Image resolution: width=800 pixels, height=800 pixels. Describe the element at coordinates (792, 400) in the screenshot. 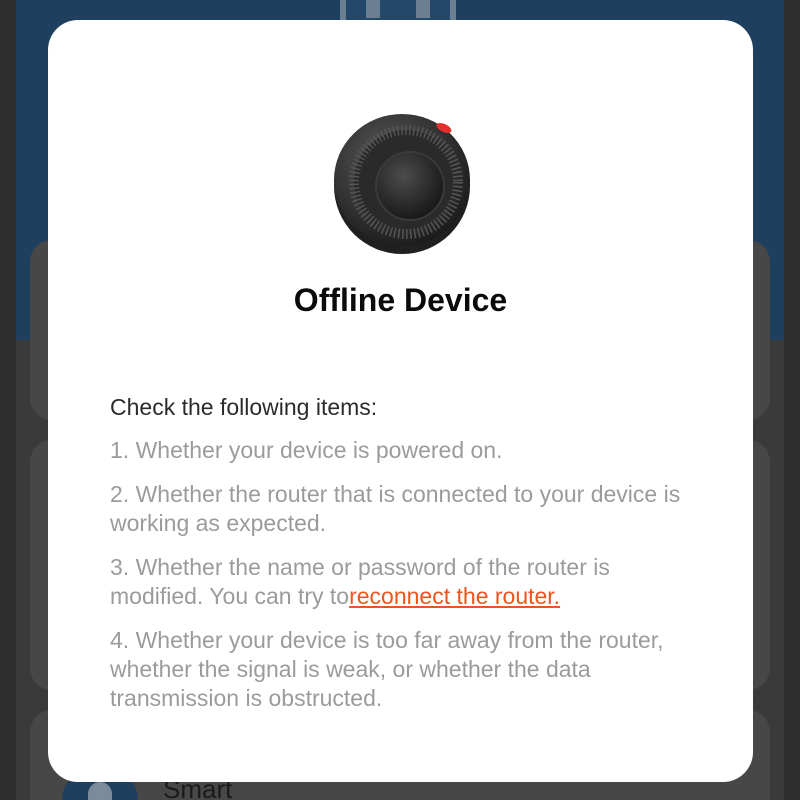

I see `background-edge-right` at that location.